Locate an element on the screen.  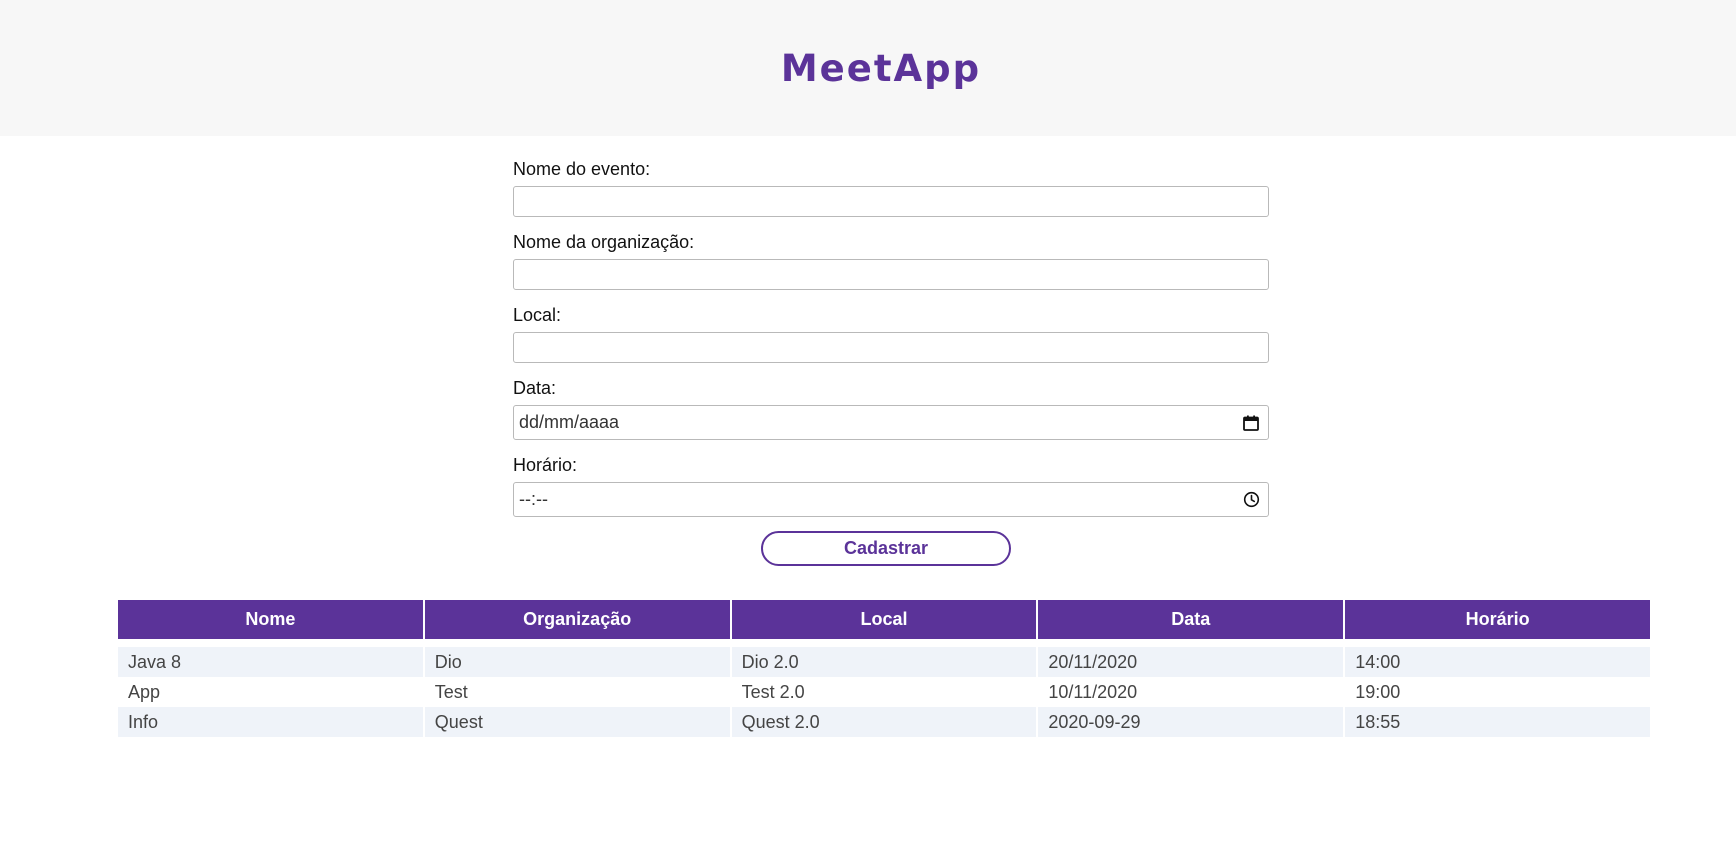
event-name-input is located at coordinates (891, 201).